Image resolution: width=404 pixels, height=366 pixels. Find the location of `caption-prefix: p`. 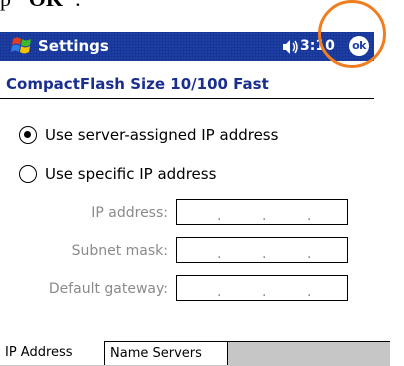

caption-prefix: p is located at coordinates (8, 5).